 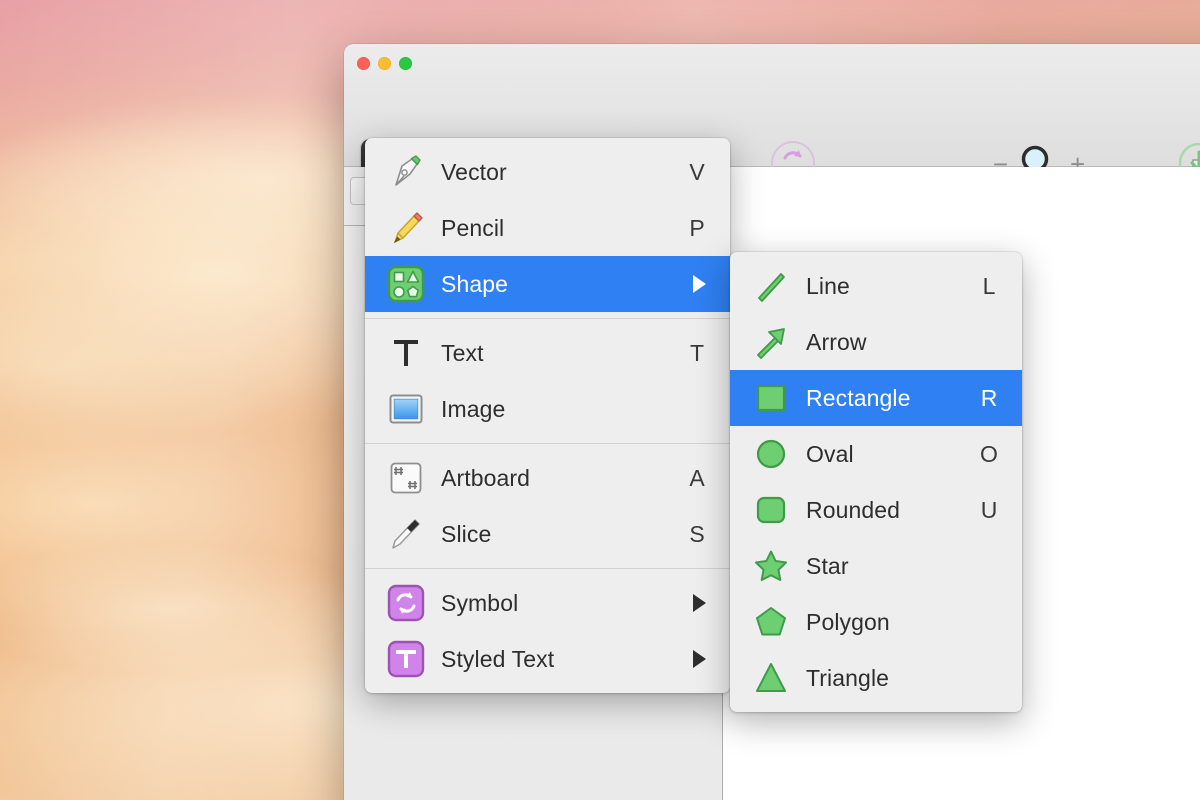 I want to click on menu-shortcut-artboard: A, so click(x=697, y=477).